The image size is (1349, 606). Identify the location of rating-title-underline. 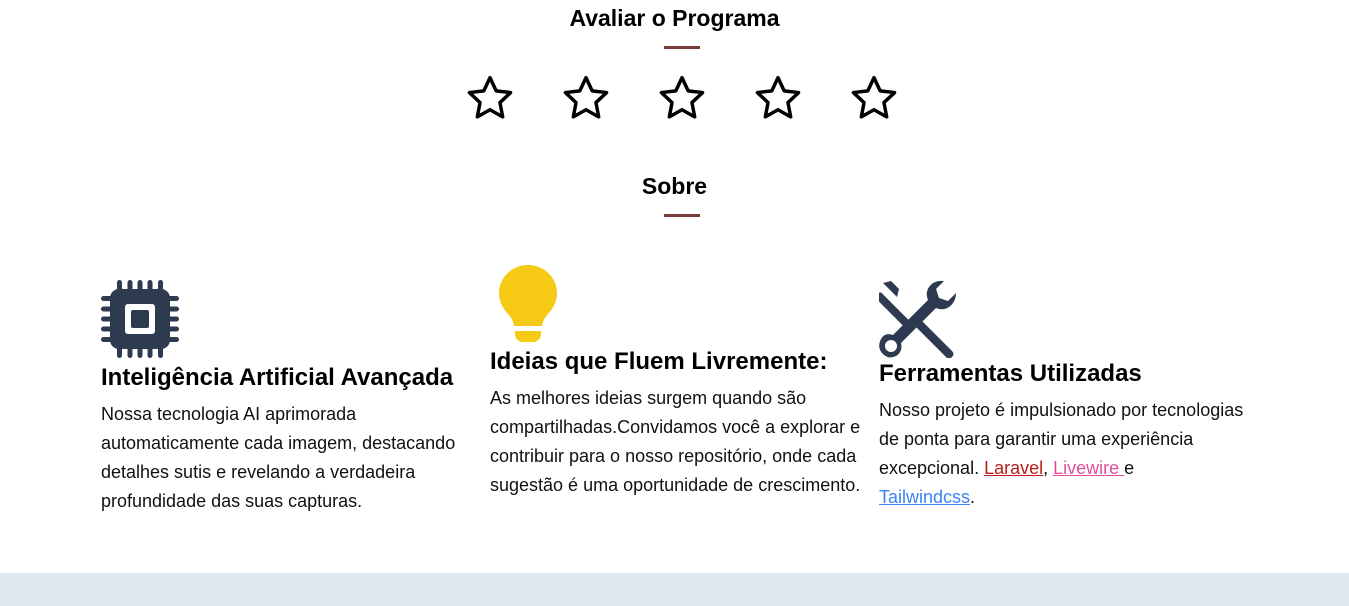
(682, 47).